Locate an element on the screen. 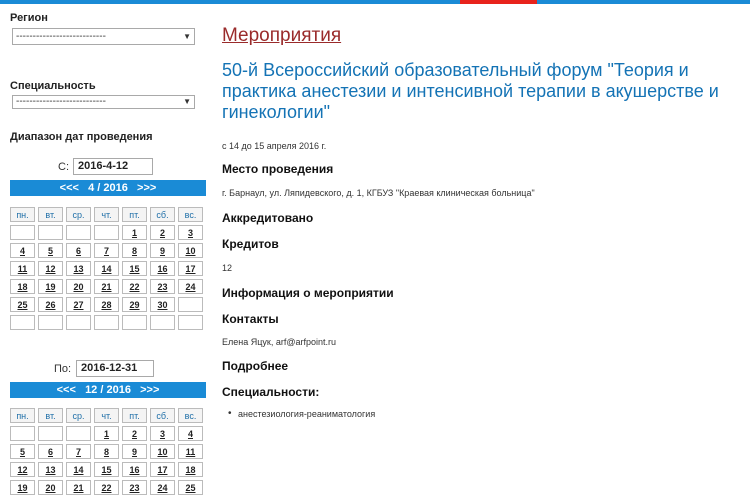 The width and height of the screenshot is (750, 500). specialty-label: Специальность is located at coordinates (53, 86).